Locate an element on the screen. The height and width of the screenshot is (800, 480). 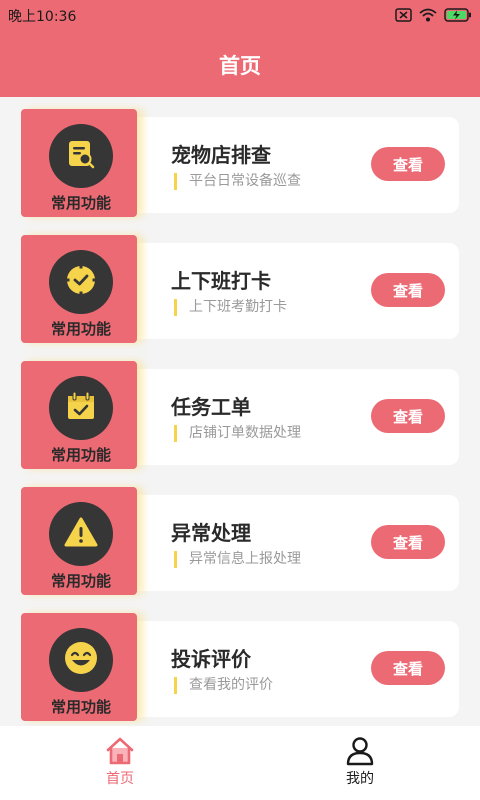
card-subtitle: 平台日常设备巡查 is located at coordinates (237, 181).